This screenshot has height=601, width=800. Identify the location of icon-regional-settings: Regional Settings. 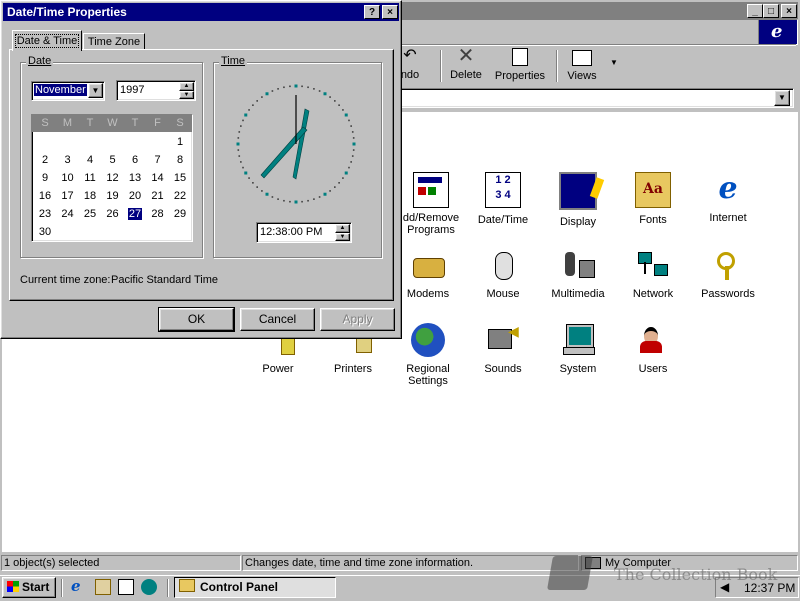
(428, 355).